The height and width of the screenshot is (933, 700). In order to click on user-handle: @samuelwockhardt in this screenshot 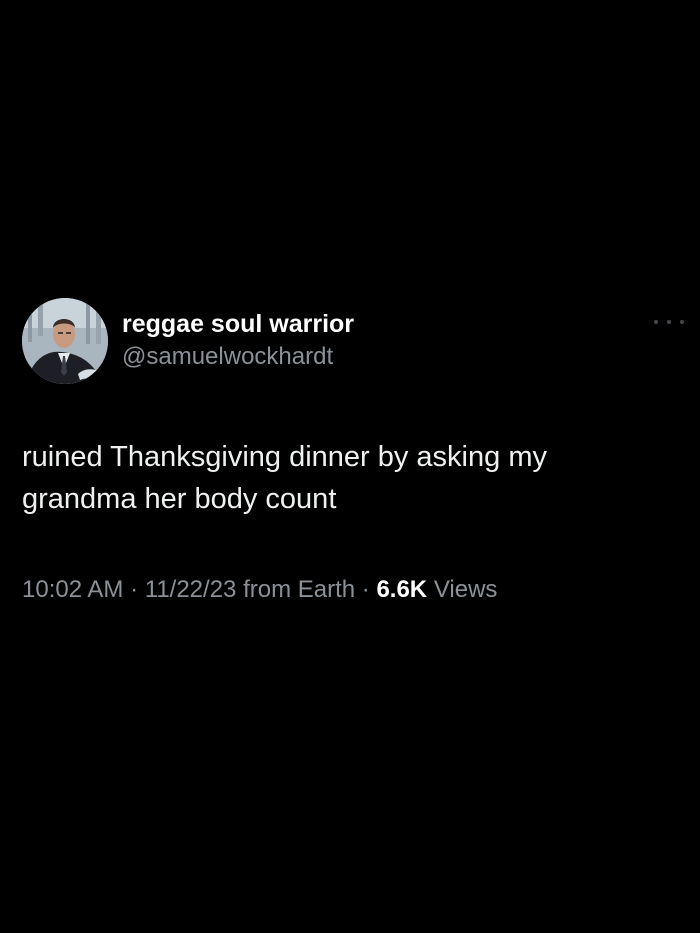, I will do `click(227, 357)`.